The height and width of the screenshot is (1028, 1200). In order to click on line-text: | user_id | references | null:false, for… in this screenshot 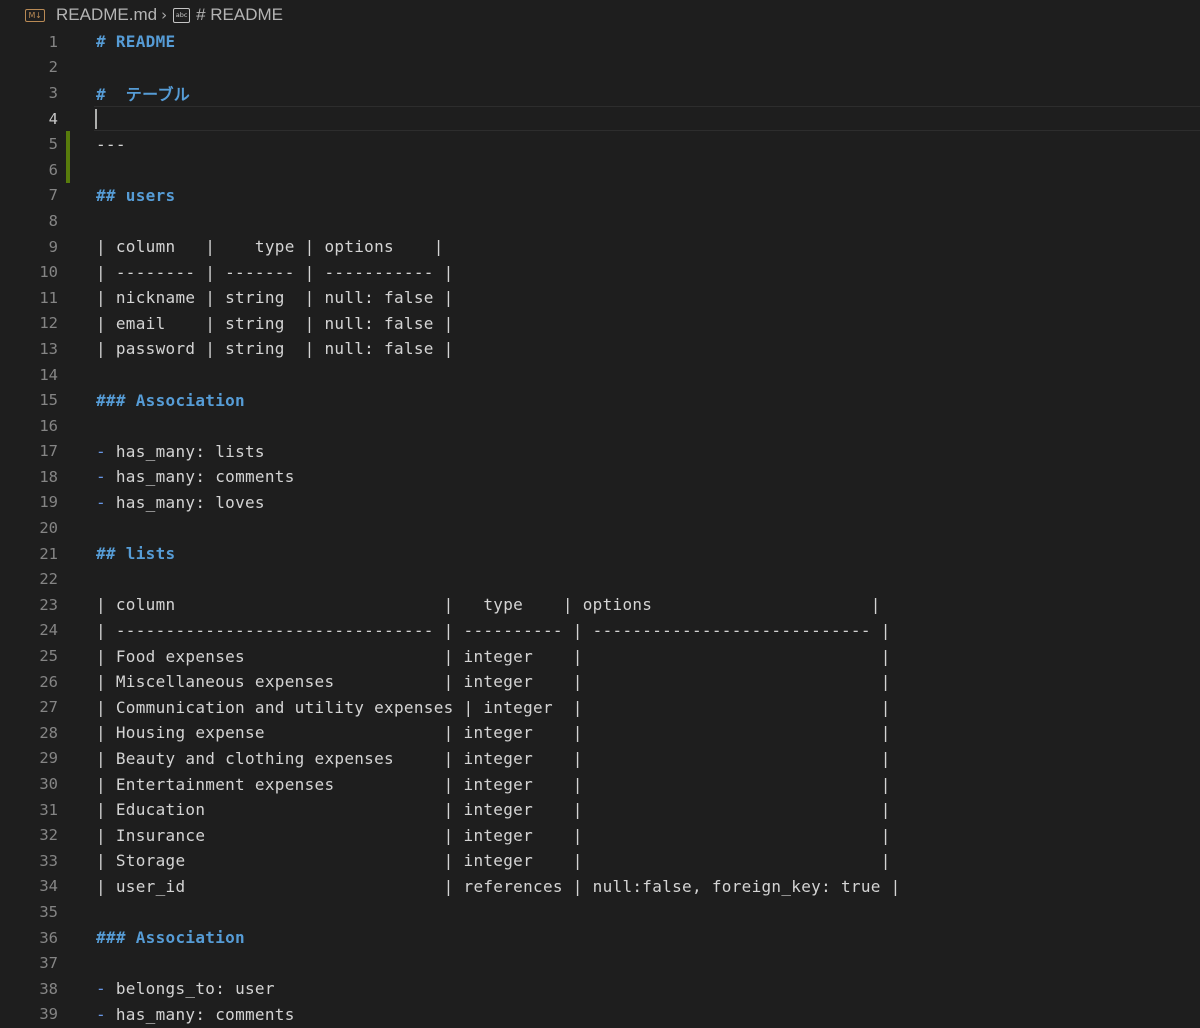, I will do `click(498, 886)`.